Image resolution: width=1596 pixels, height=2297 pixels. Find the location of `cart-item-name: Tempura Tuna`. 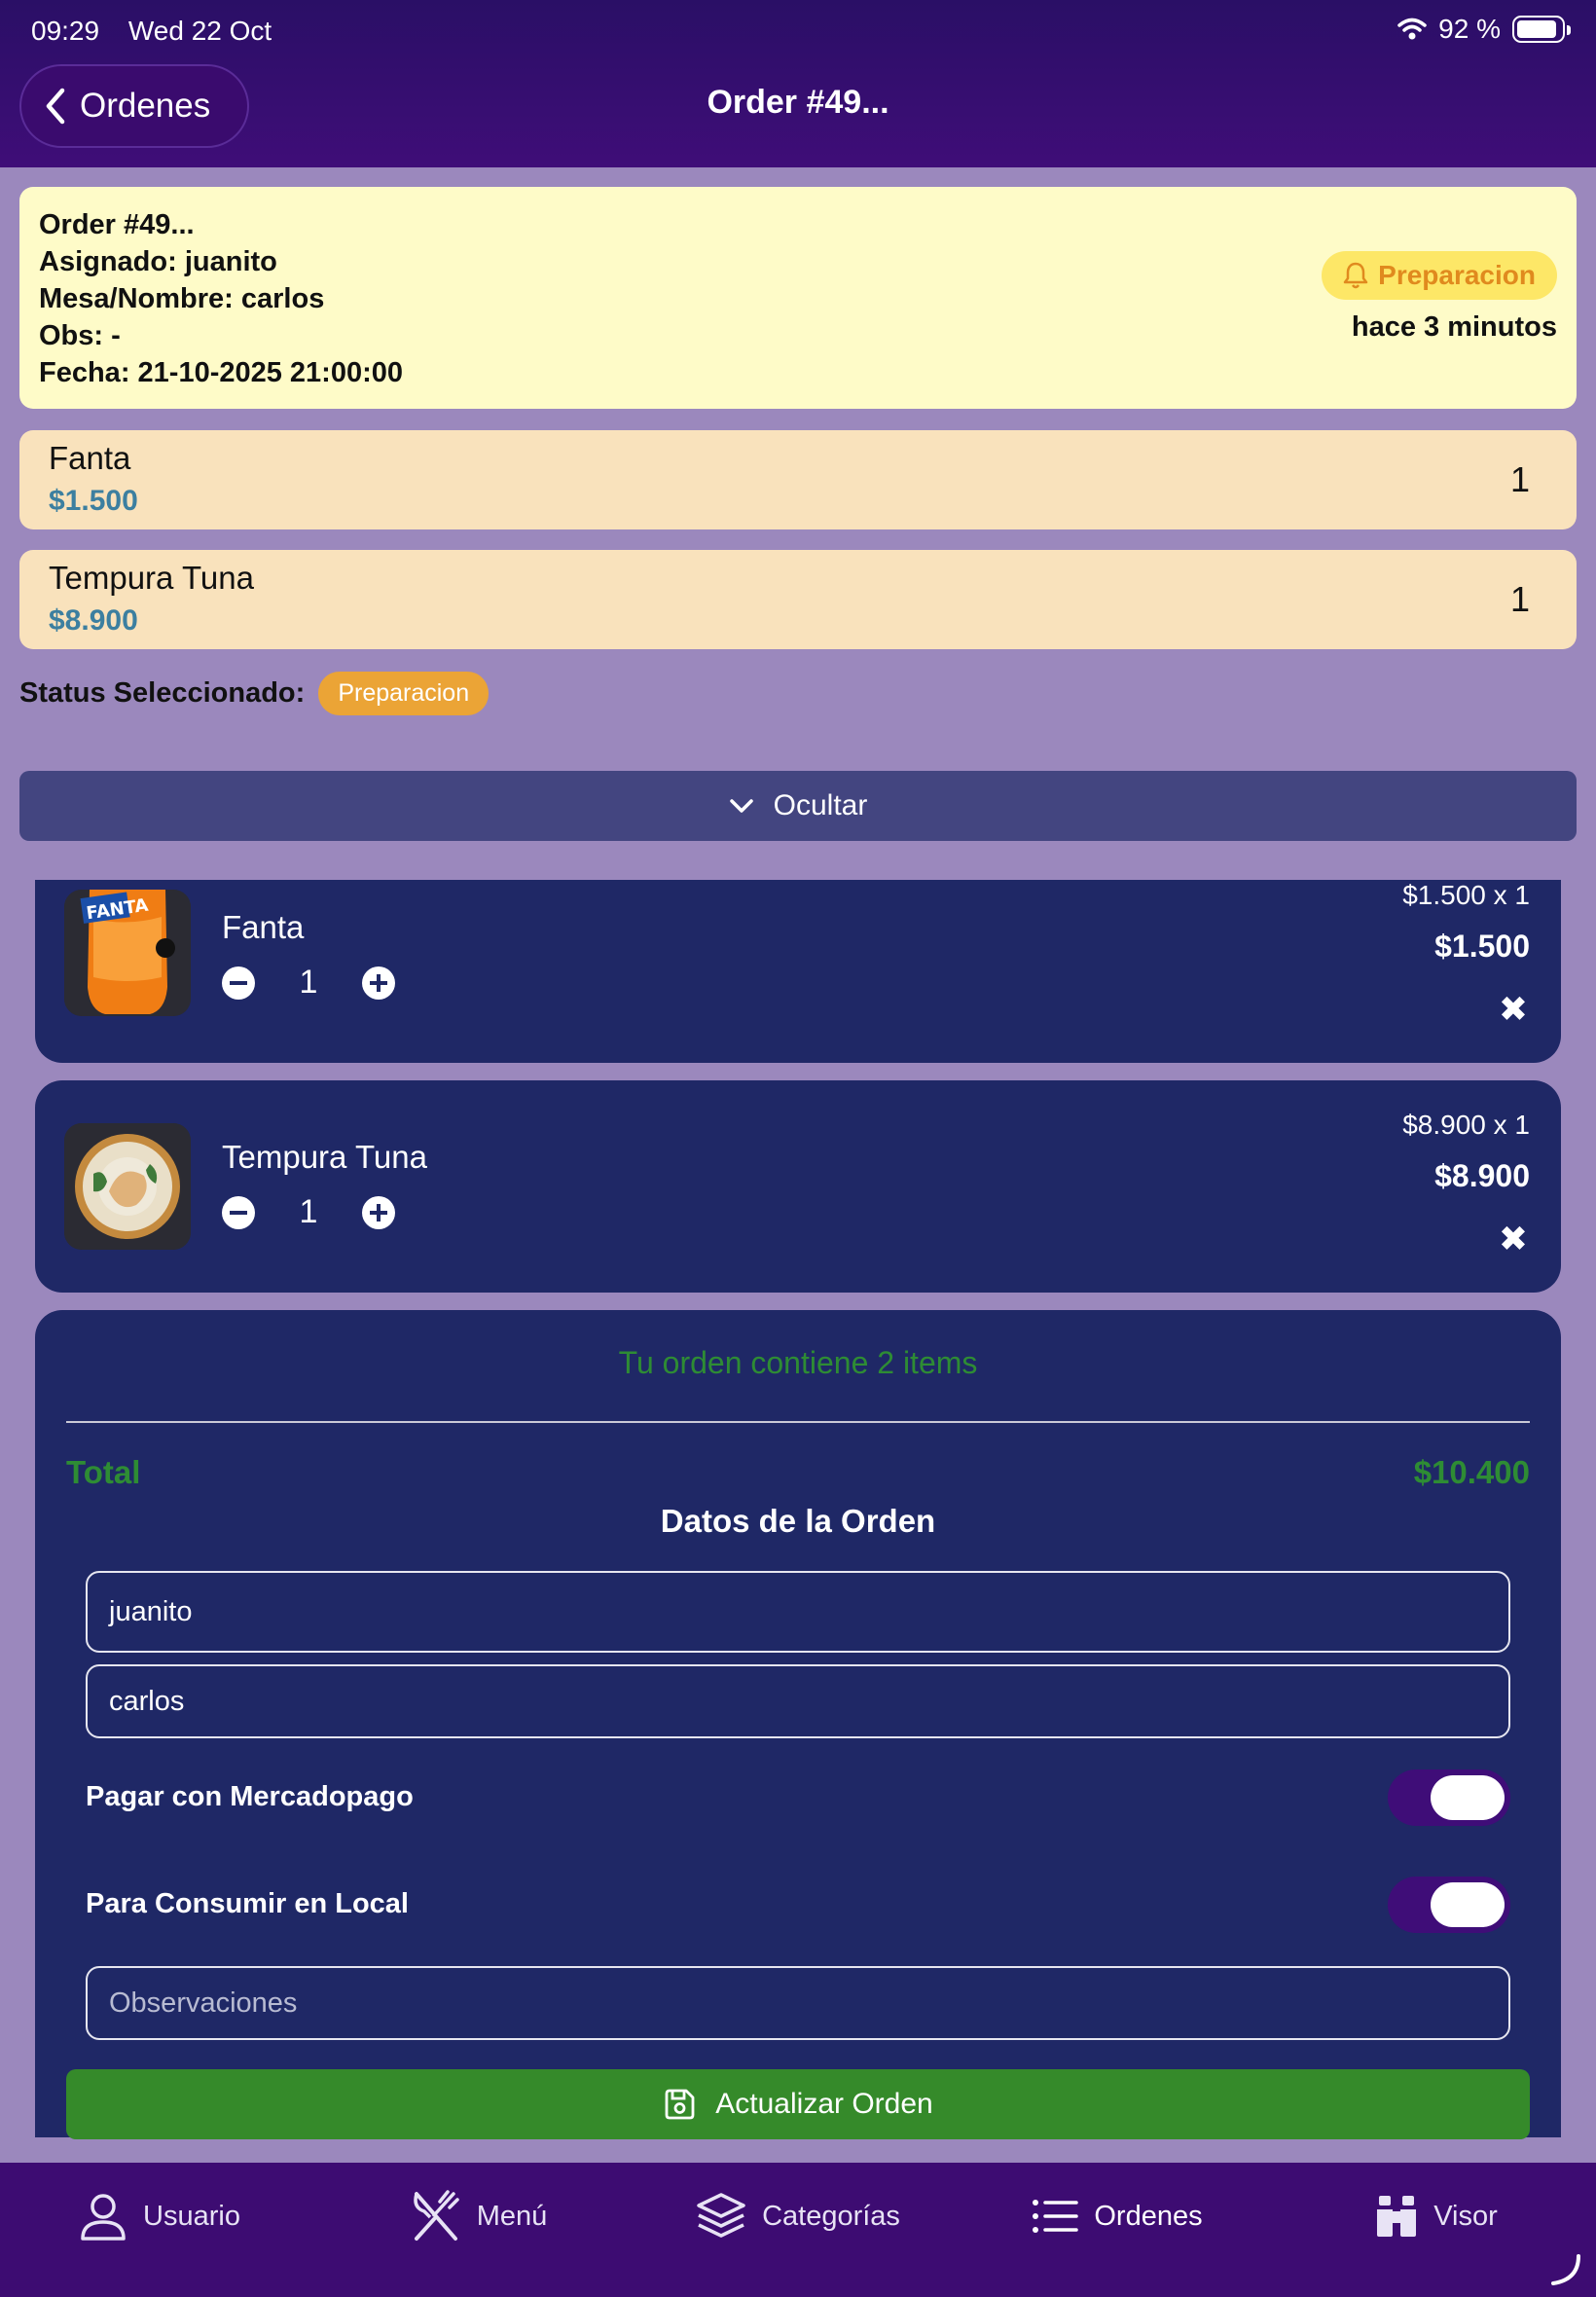

cart-item-name: Tempura Tuna is located at coordinates (325, 1157).